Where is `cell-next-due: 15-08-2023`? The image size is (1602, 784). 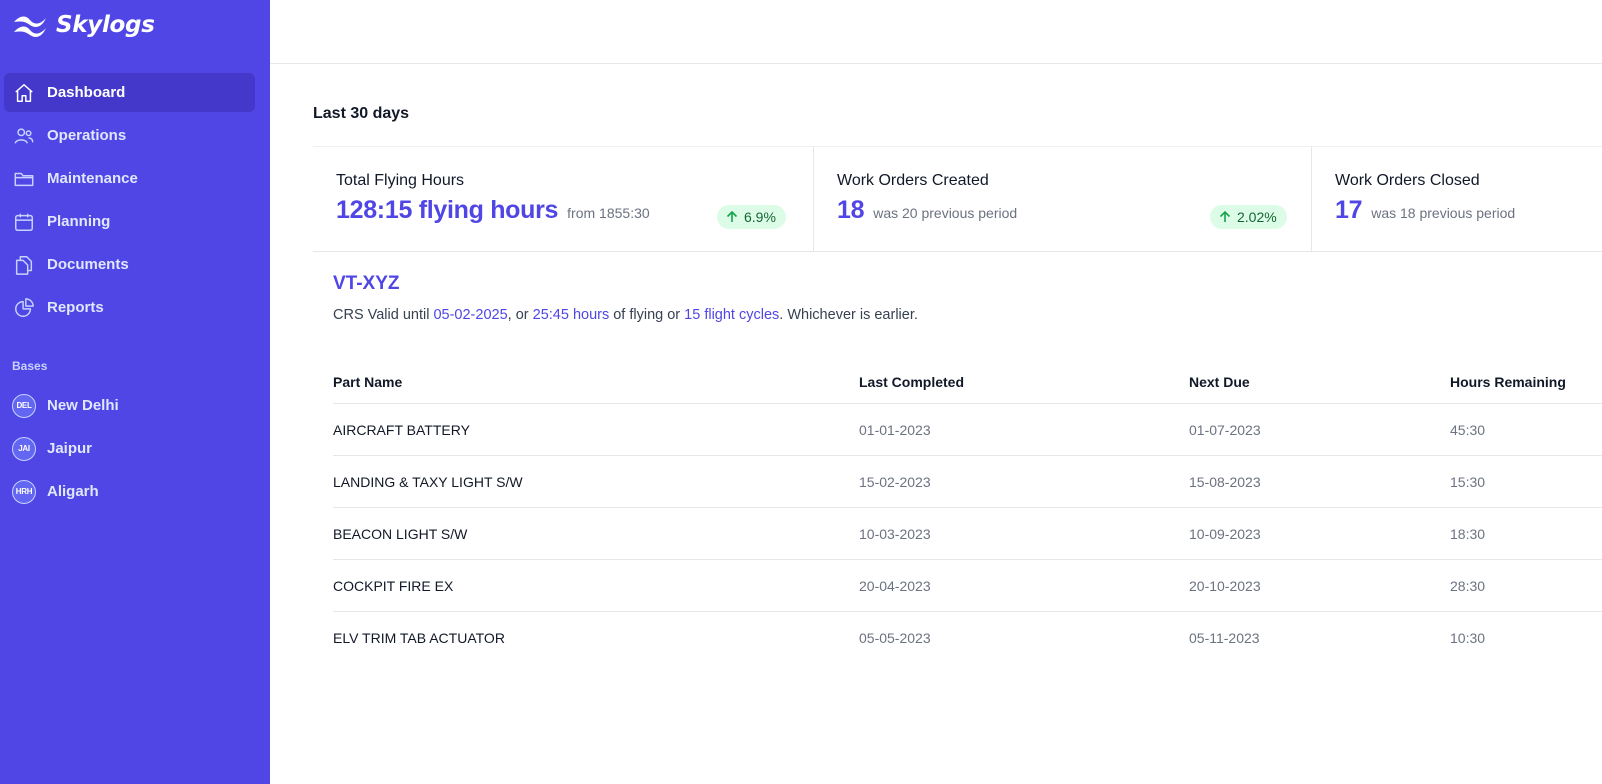
cell-next-due: 15-08-2023 is located at coordinates (1225, 481).